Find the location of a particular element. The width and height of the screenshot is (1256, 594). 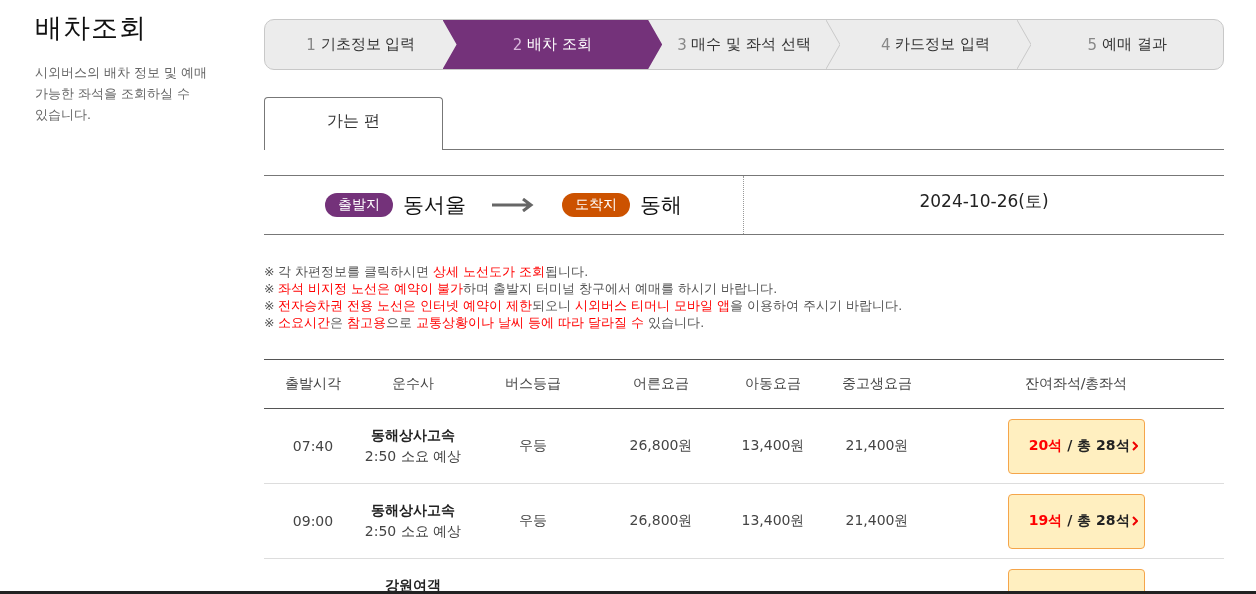

arrival-badge: 도착지 is located at coordinates (596, 205).